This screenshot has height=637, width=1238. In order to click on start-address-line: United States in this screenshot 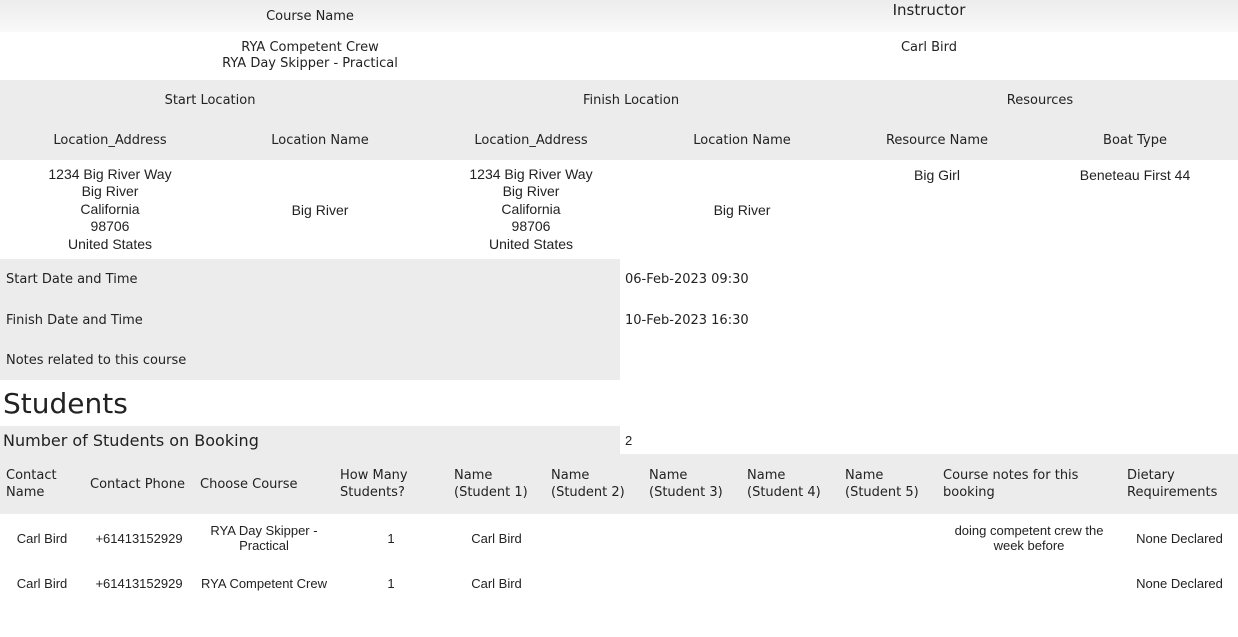, I will do `click(110, 243)`.